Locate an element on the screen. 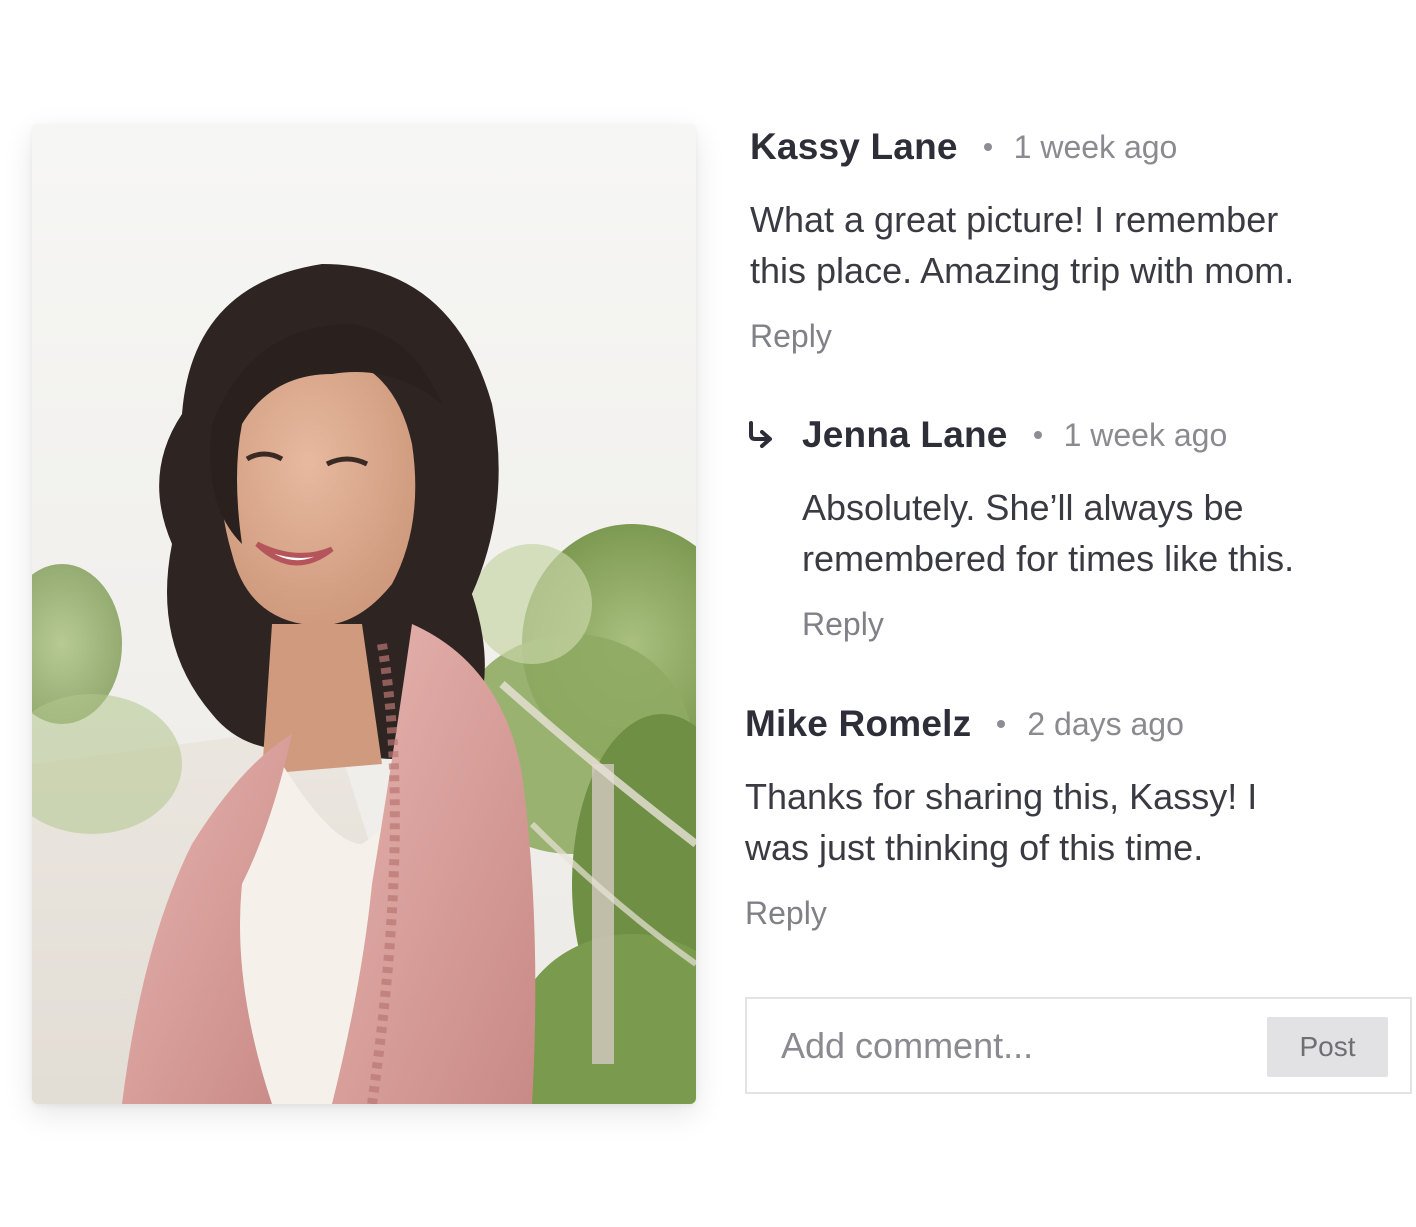 The image size is (1416, 1227). comment-header: Mike Romelz 2 days ago is located at coordinates (1001, 724).